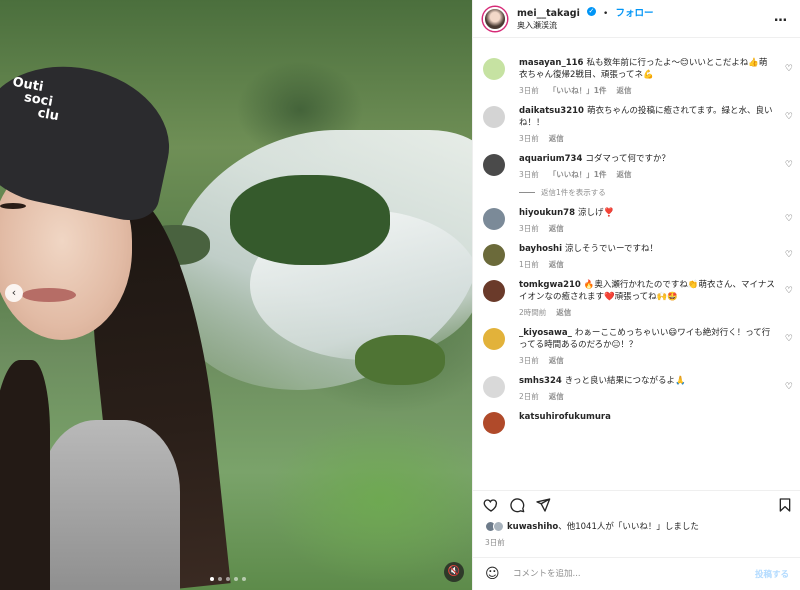  Describe the element at coordinates (540, 381) in the screenshot. I see `comment-username: smhs324` at that location.